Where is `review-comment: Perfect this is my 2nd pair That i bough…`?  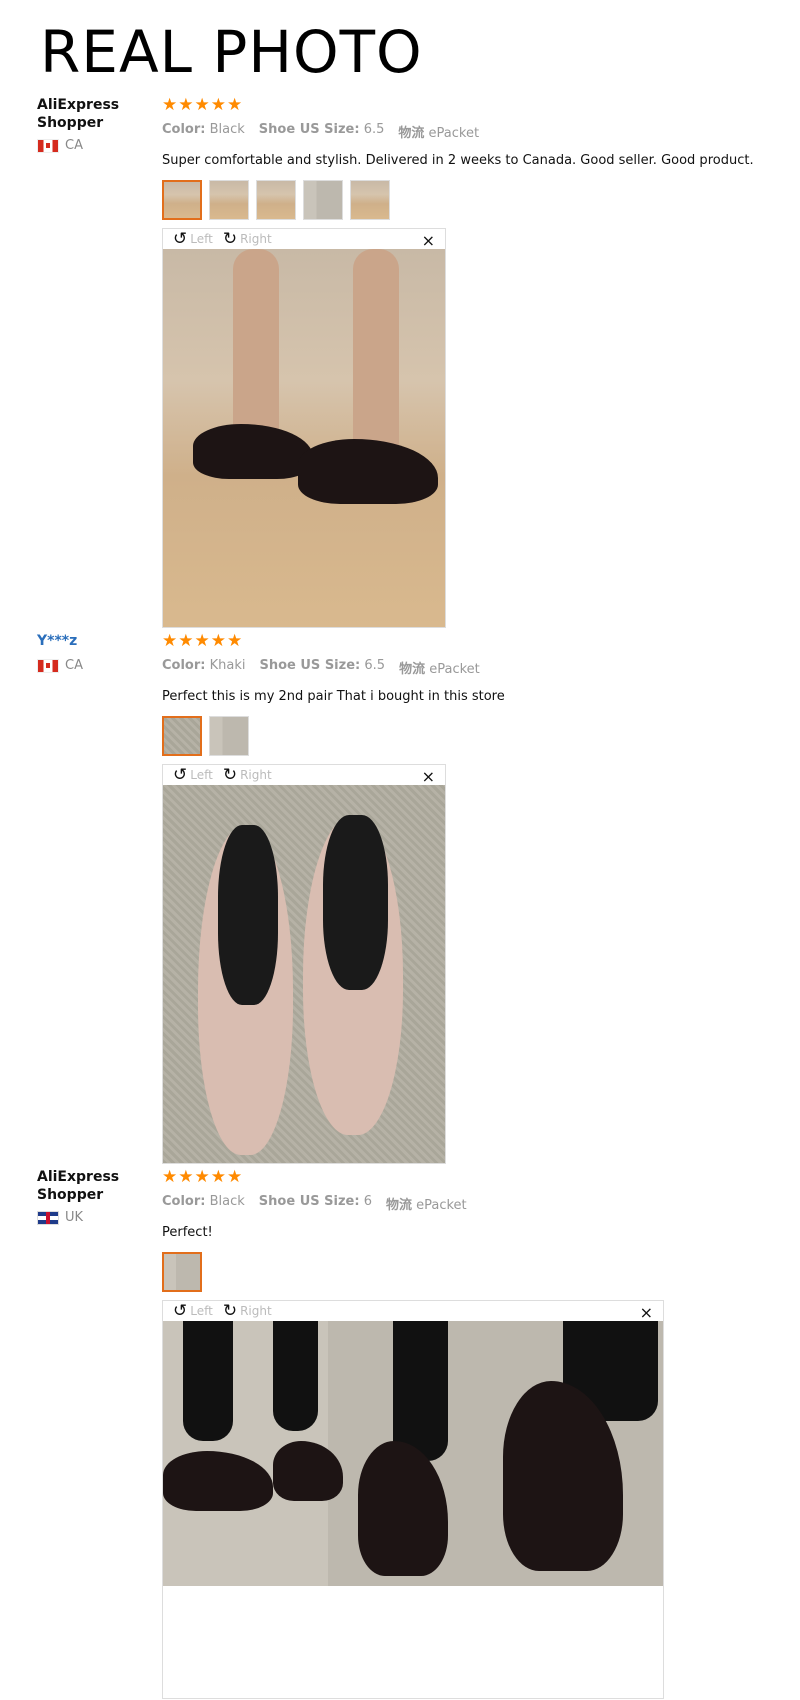
review-comment: Perfect this is my 2nd pair That i bough… is located at coordinates (333, 696).